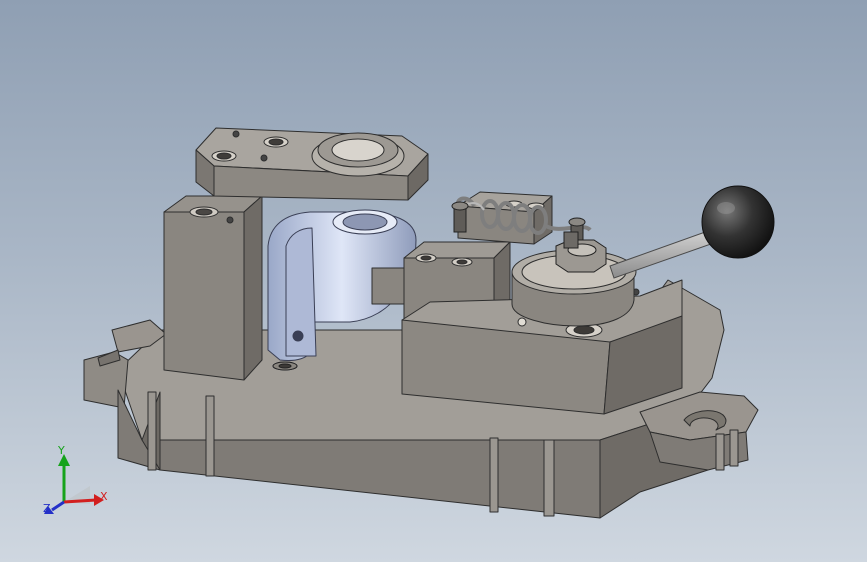 The width and height of the screenshot is (867, 562). Describe the element at coordinates (505, 218) in the screenshot. I see `spring-guide-plate` at that location.